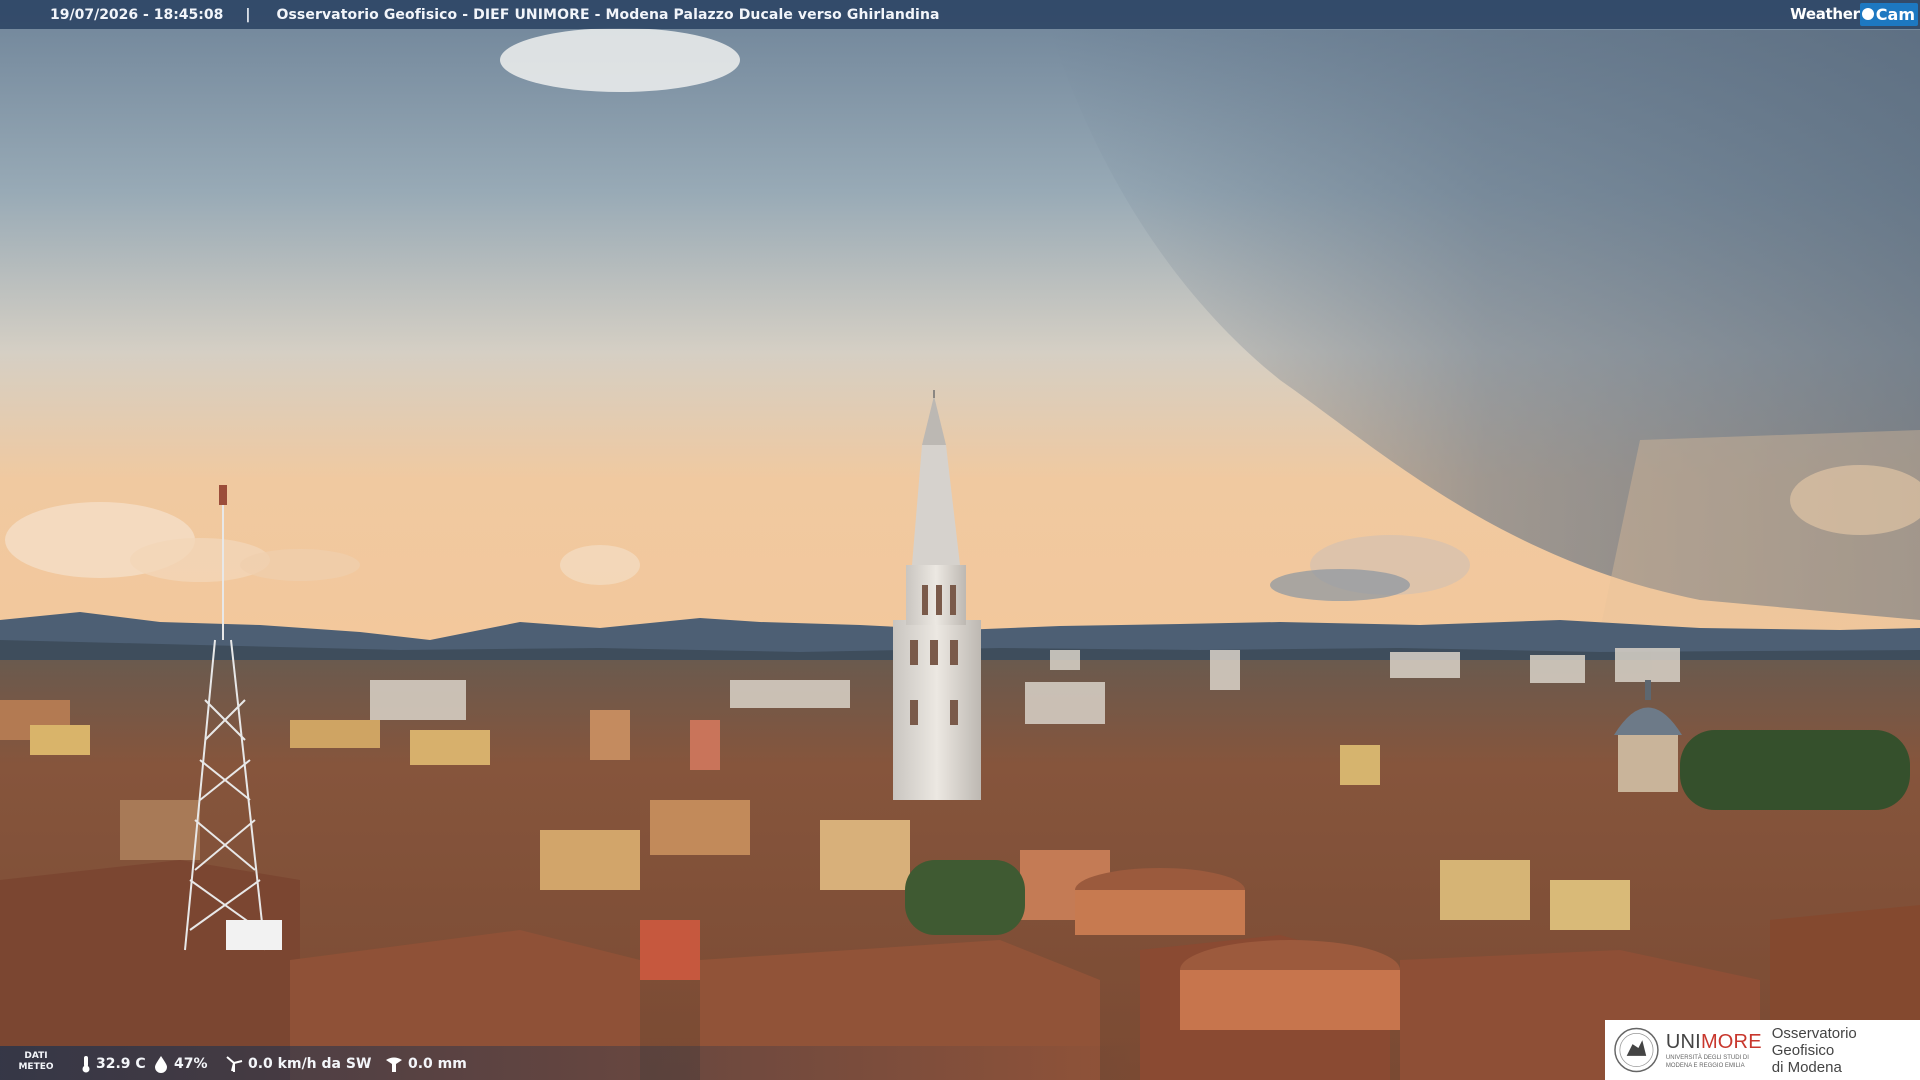 The height and width of the screenshot is (1080, 1920). I want to click on rain-gauge-icon, so click(394, 1064).